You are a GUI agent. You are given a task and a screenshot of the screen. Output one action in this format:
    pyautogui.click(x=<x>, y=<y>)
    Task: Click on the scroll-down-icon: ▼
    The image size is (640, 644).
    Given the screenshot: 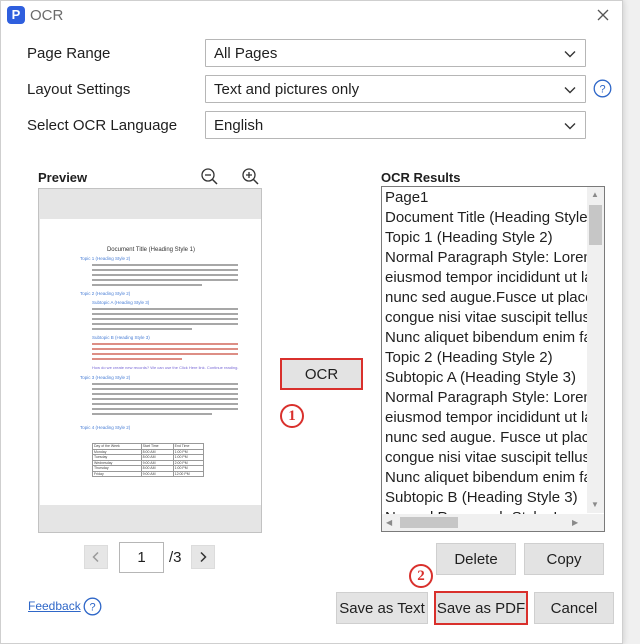 What is the action you would take?
    pyautogui.click(x=595, y=505)
    